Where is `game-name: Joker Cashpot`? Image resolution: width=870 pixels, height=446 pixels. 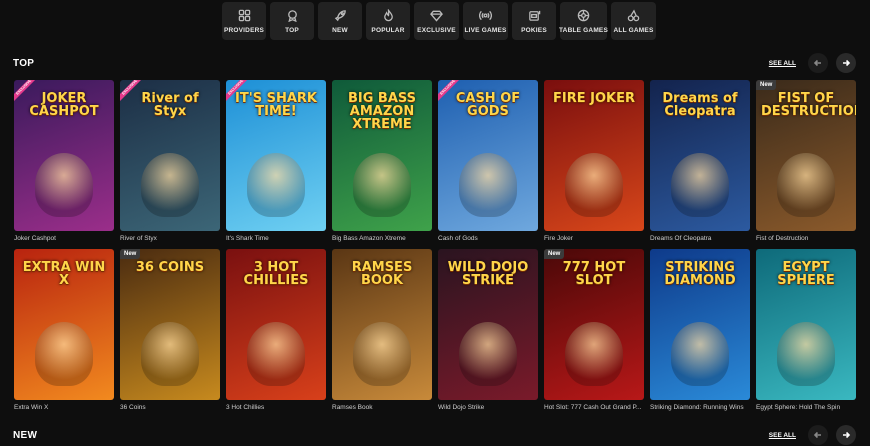
game-name: Joker Cashpot is located at coordinates (64, 238).